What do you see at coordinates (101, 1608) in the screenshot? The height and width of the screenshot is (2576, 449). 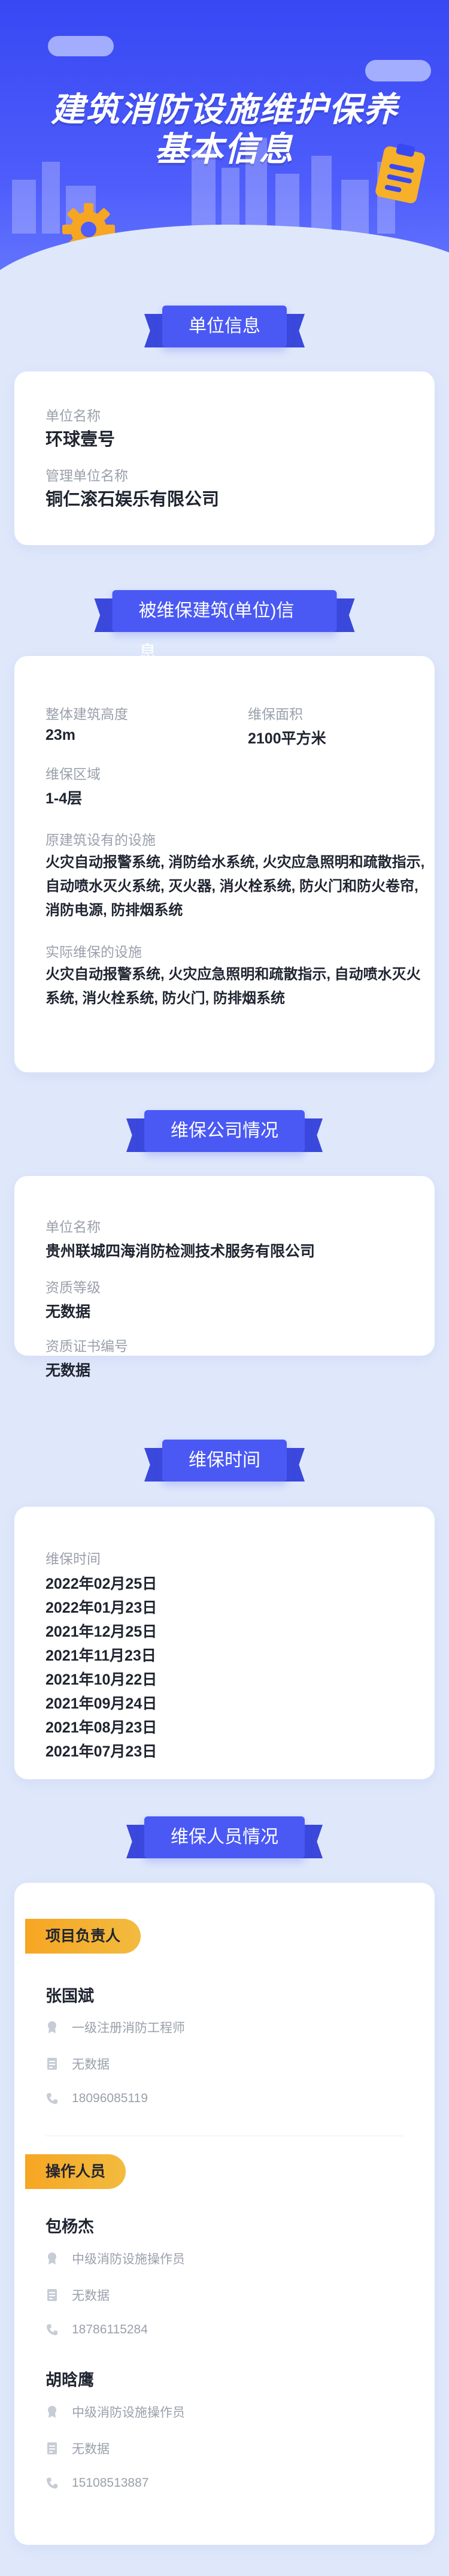 I see `schedule-date: 2022年01月23日` at bounding box center [101, 1608].